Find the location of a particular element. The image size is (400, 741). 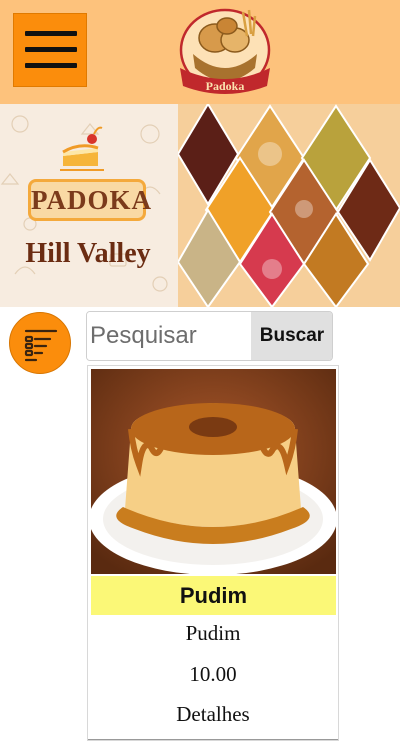

filter-list-icon is located at coordinates (41, 345).